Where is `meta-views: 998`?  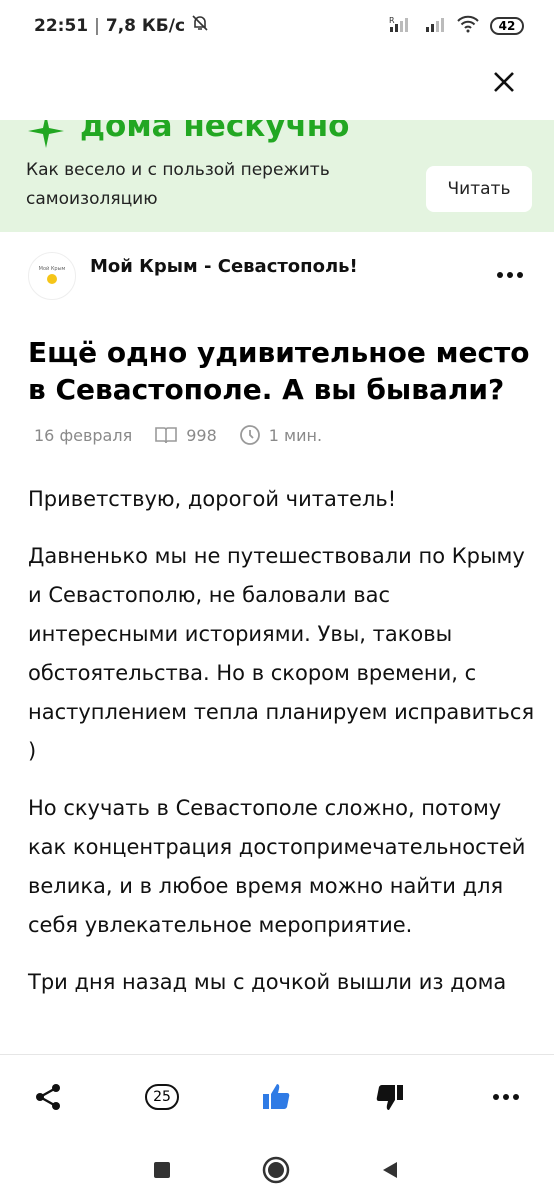
meta-views: 998 is located at coordinates (185, 435).